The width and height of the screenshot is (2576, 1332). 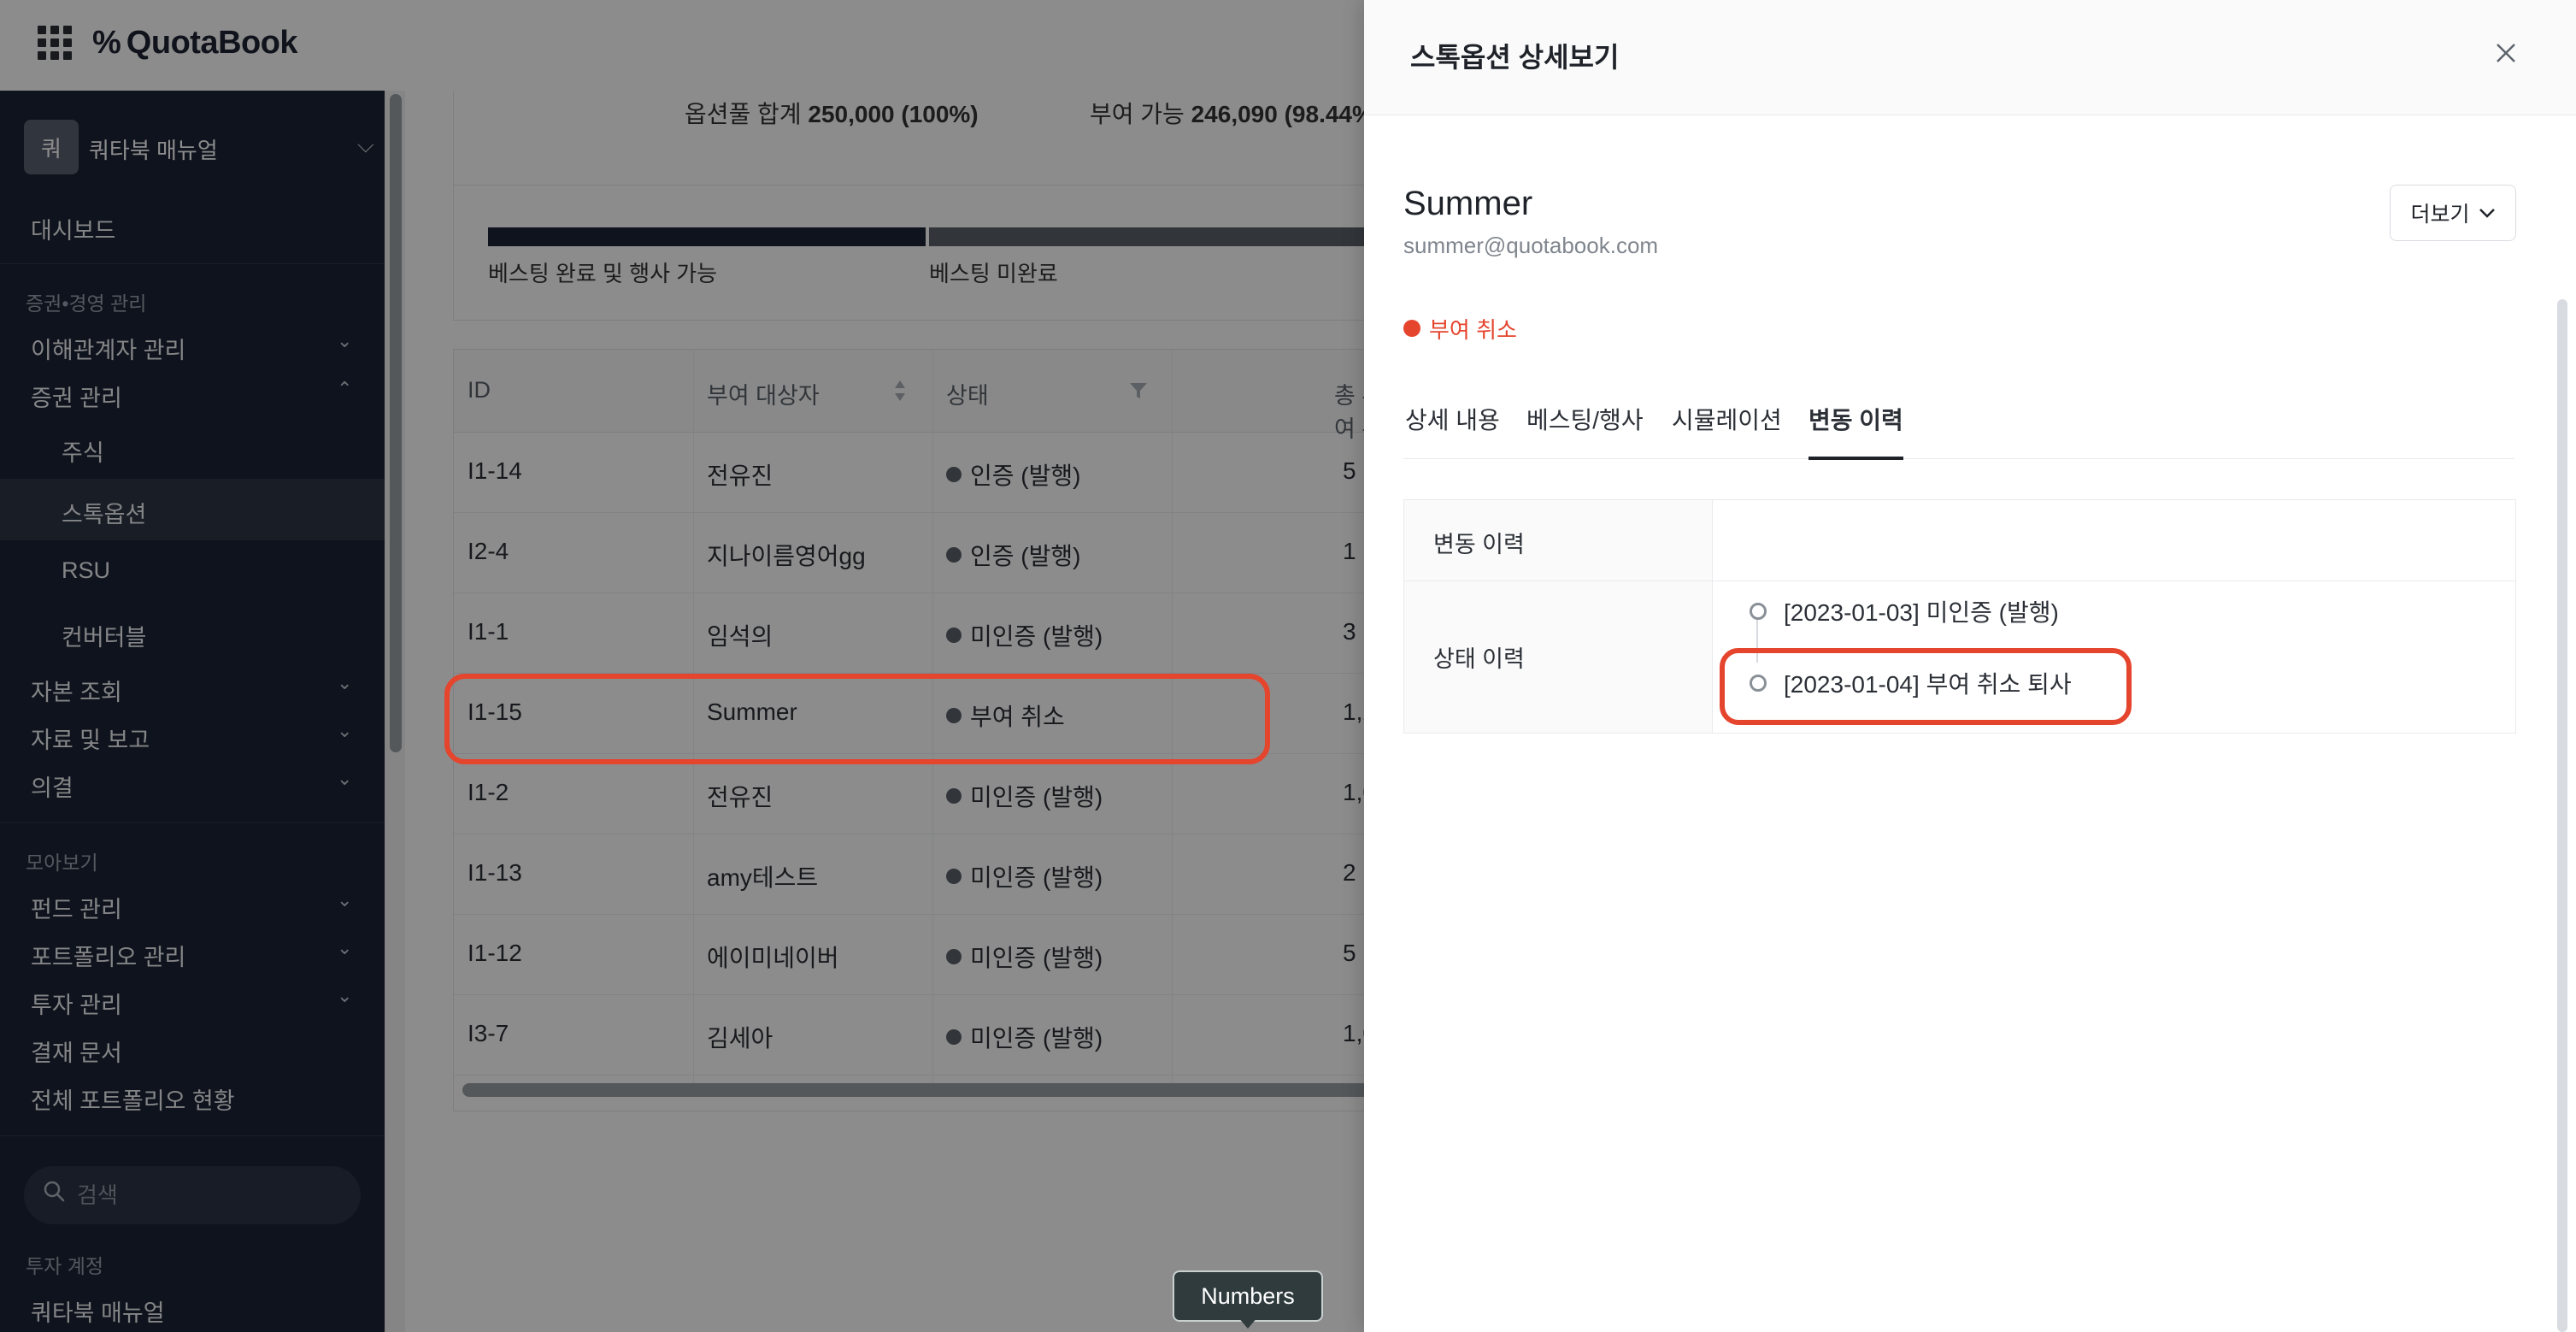 I want to click on drawer-title: 스톡옵션 상세보기, so click(x=1515, y=57).